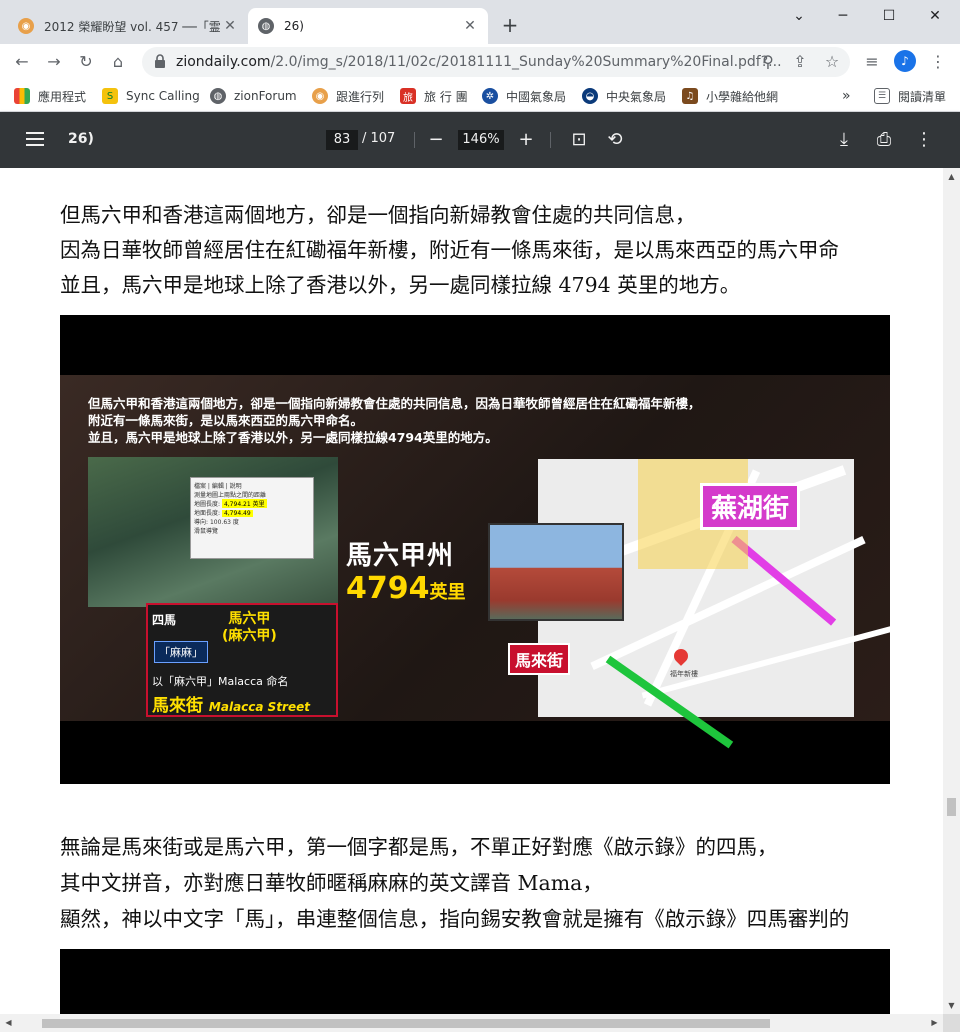 The width and height of the screenshot is (960, 1032). Describe the element at coordinates (81, 139) in the screenshot. I see `pdf-document-title: 26)` at that location.